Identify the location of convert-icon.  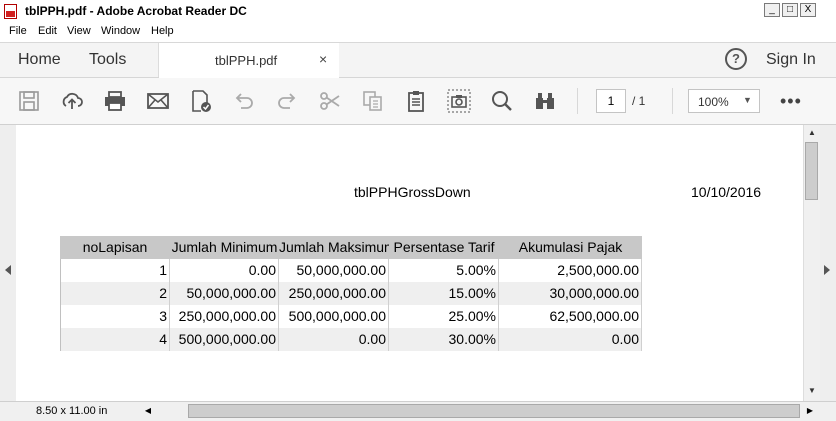
(201, 101).